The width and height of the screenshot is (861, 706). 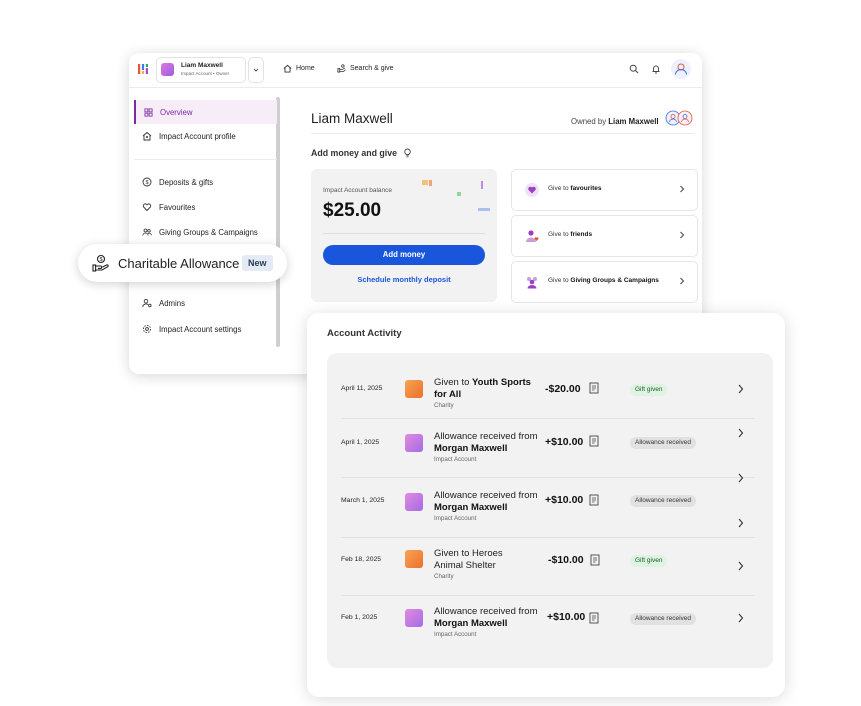 What do you see at coordinates (679, 118) in the screenshot?
I see `owner-avatars` at bounding box center [679, 118].